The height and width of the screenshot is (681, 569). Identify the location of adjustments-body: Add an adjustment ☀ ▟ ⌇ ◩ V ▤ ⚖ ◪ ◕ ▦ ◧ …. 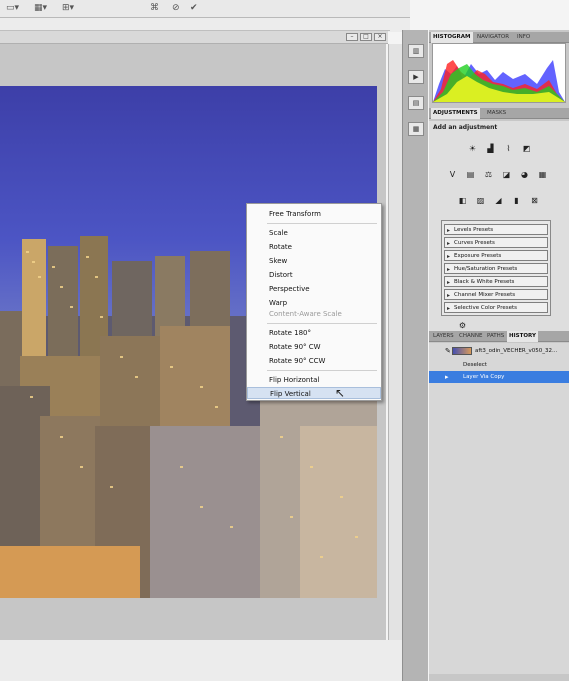
(499, 230).